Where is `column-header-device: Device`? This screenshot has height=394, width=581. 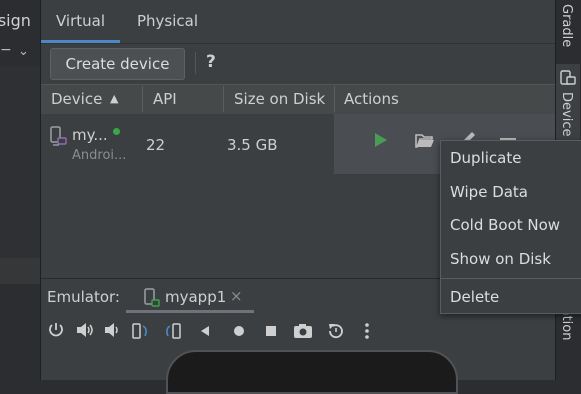 column-header-device: Device is located at coordinates (76, 99).